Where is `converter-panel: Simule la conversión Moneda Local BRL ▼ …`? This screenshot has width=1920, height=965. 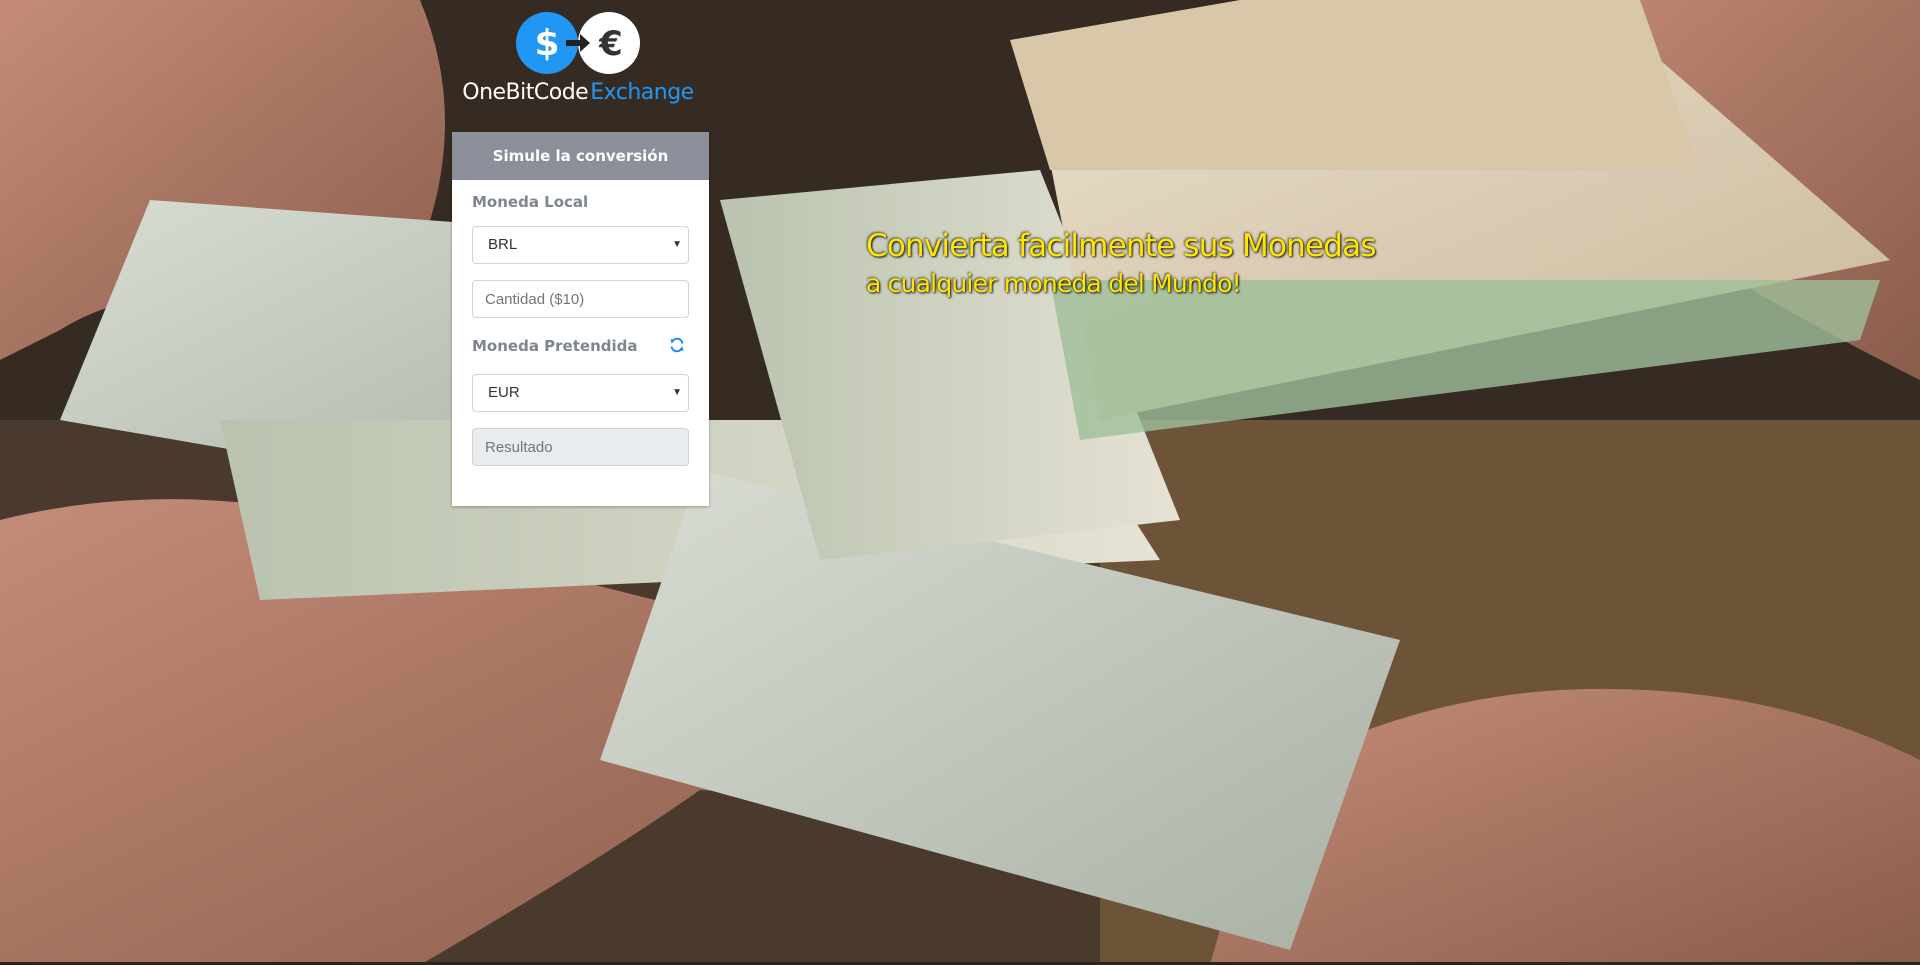
converter-panel: Simule la conversión Moneda Local BRL ▼ … is located at coordinates (580, 319).